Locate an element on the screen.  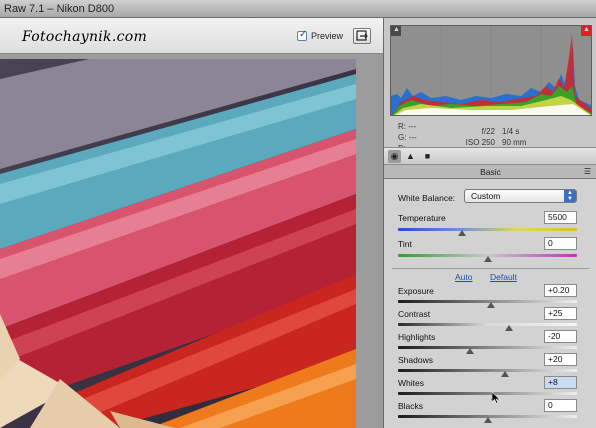
preview-toolbar: Fotochaynik.com ✓ Preview is located at coordinates (191, 36).